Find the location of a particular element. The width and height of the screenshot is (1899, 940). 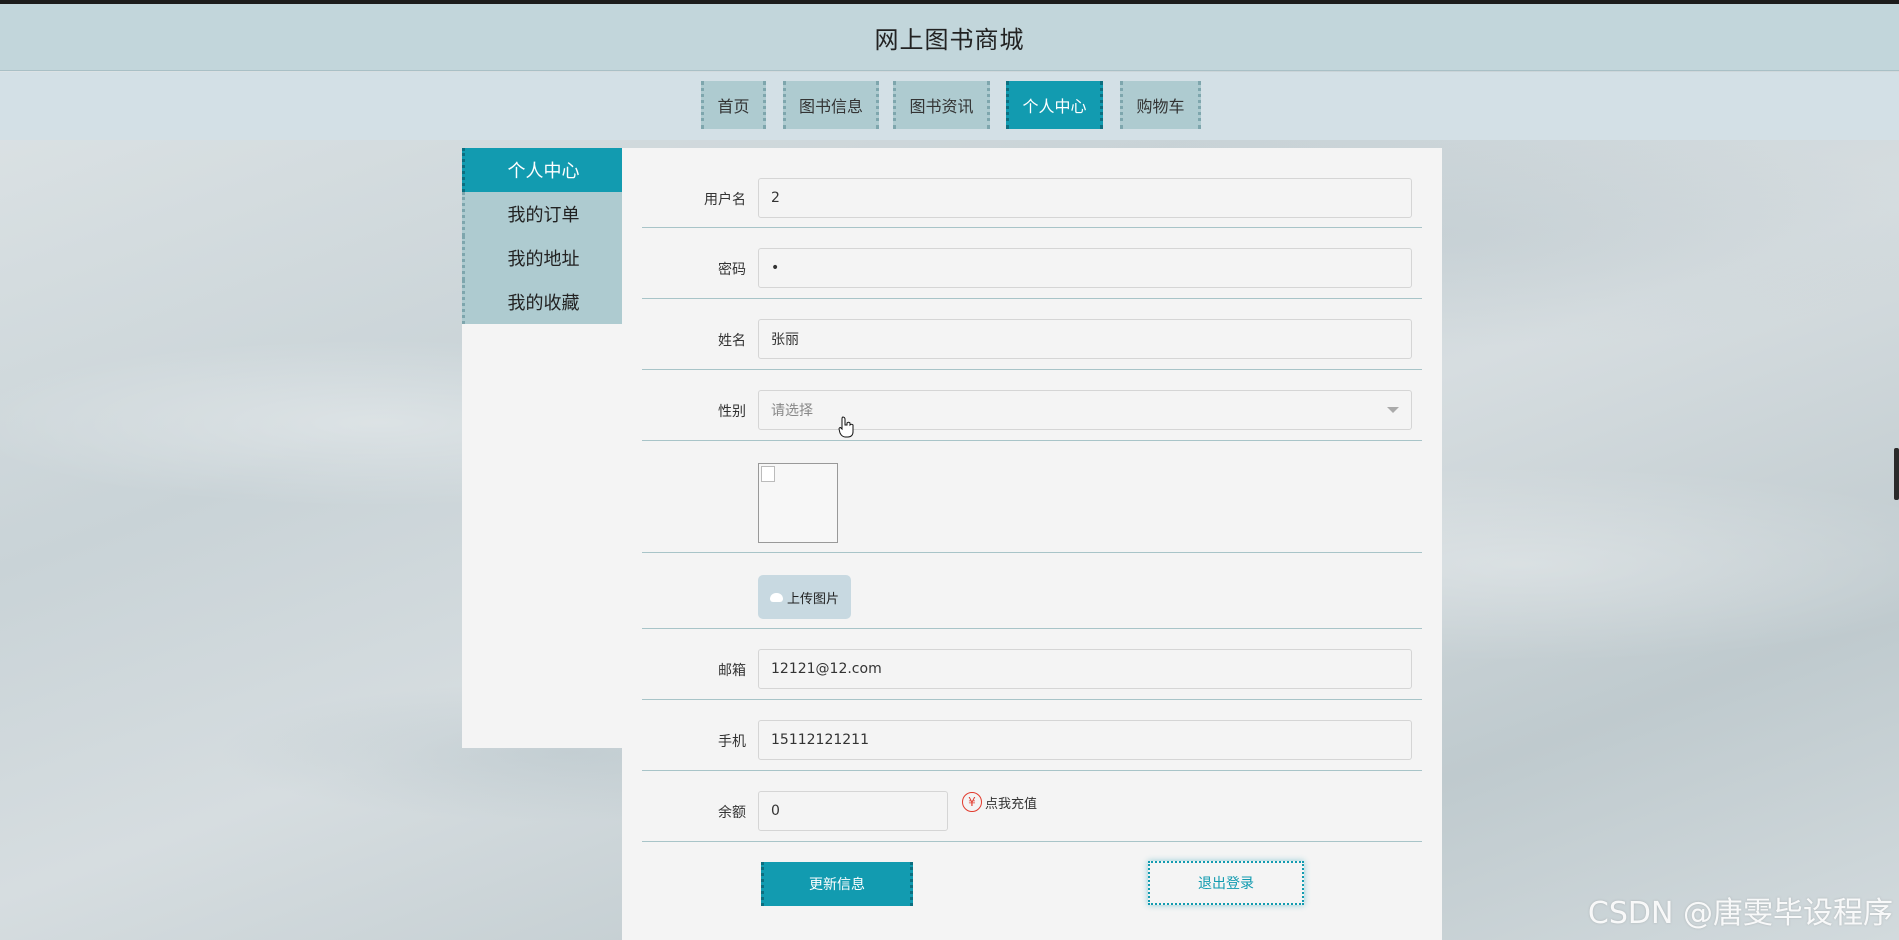

logout-button: 退出登录 is located at coordinates (1226, 883).